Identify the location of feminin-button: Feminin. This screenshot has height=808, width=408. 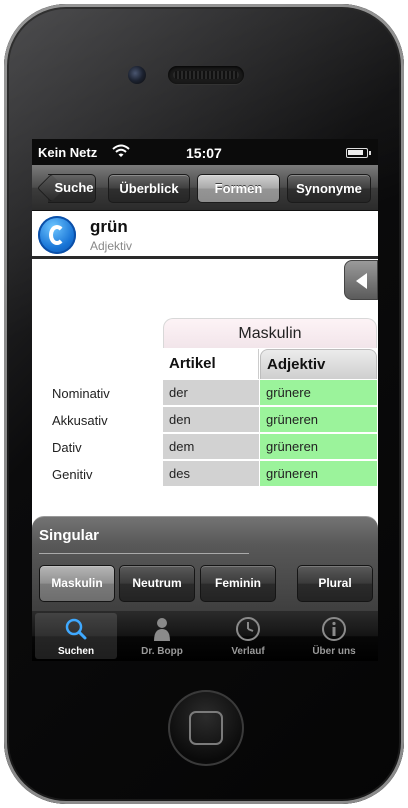
(238, 583).